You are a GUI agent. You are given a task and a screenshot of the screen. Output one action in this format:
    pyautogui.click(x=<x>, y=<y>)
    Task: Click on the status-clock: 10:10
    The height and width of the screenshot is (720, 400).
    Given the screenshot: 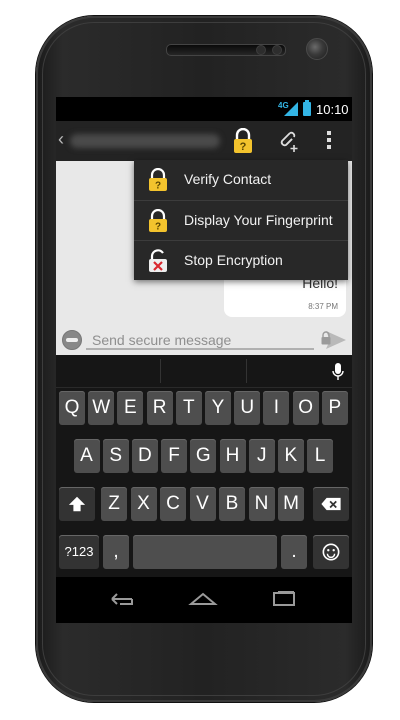 What is the action you would take?
    pyautogui.click(x=332, y=109)
    